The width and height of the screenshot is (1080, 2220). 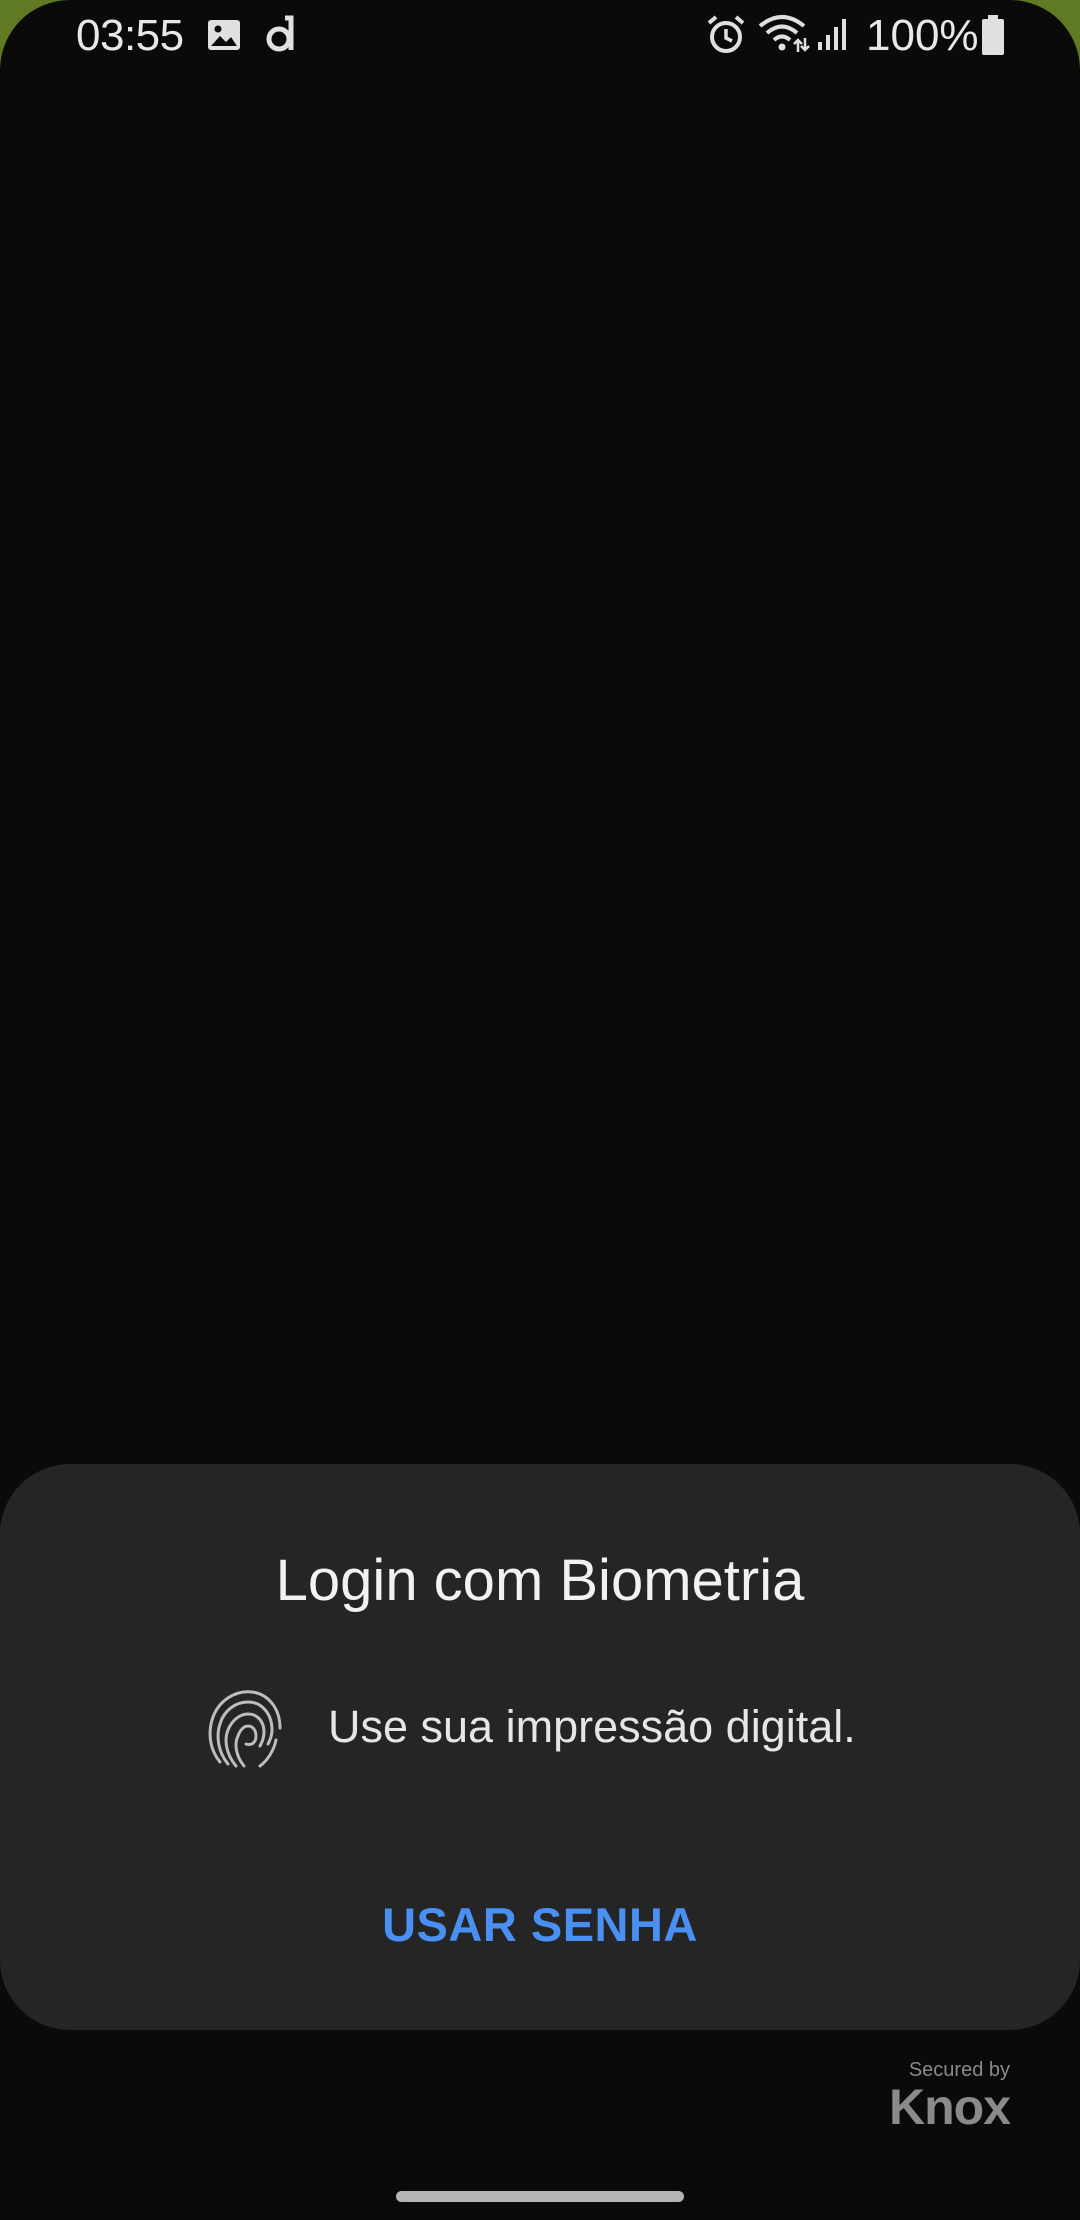 What do you see at coordinates (540, 36) in the screenshot?
I see `status-bar: 03:55 100%` at bounding box center [540, 36].